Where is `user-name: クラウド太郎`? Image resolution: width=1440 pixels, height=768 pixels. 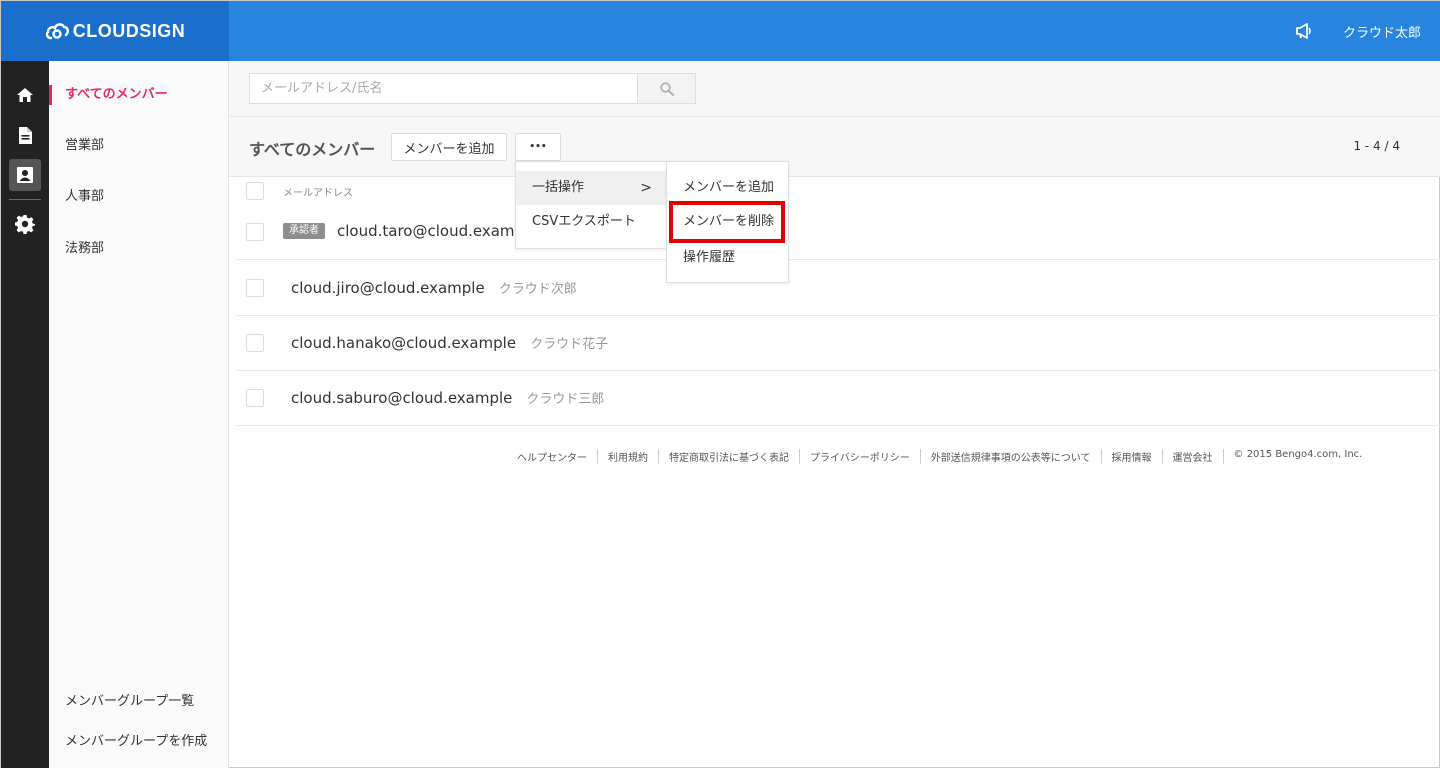 user-name: クラウド太郎 is located at coordinates (1382, 31).